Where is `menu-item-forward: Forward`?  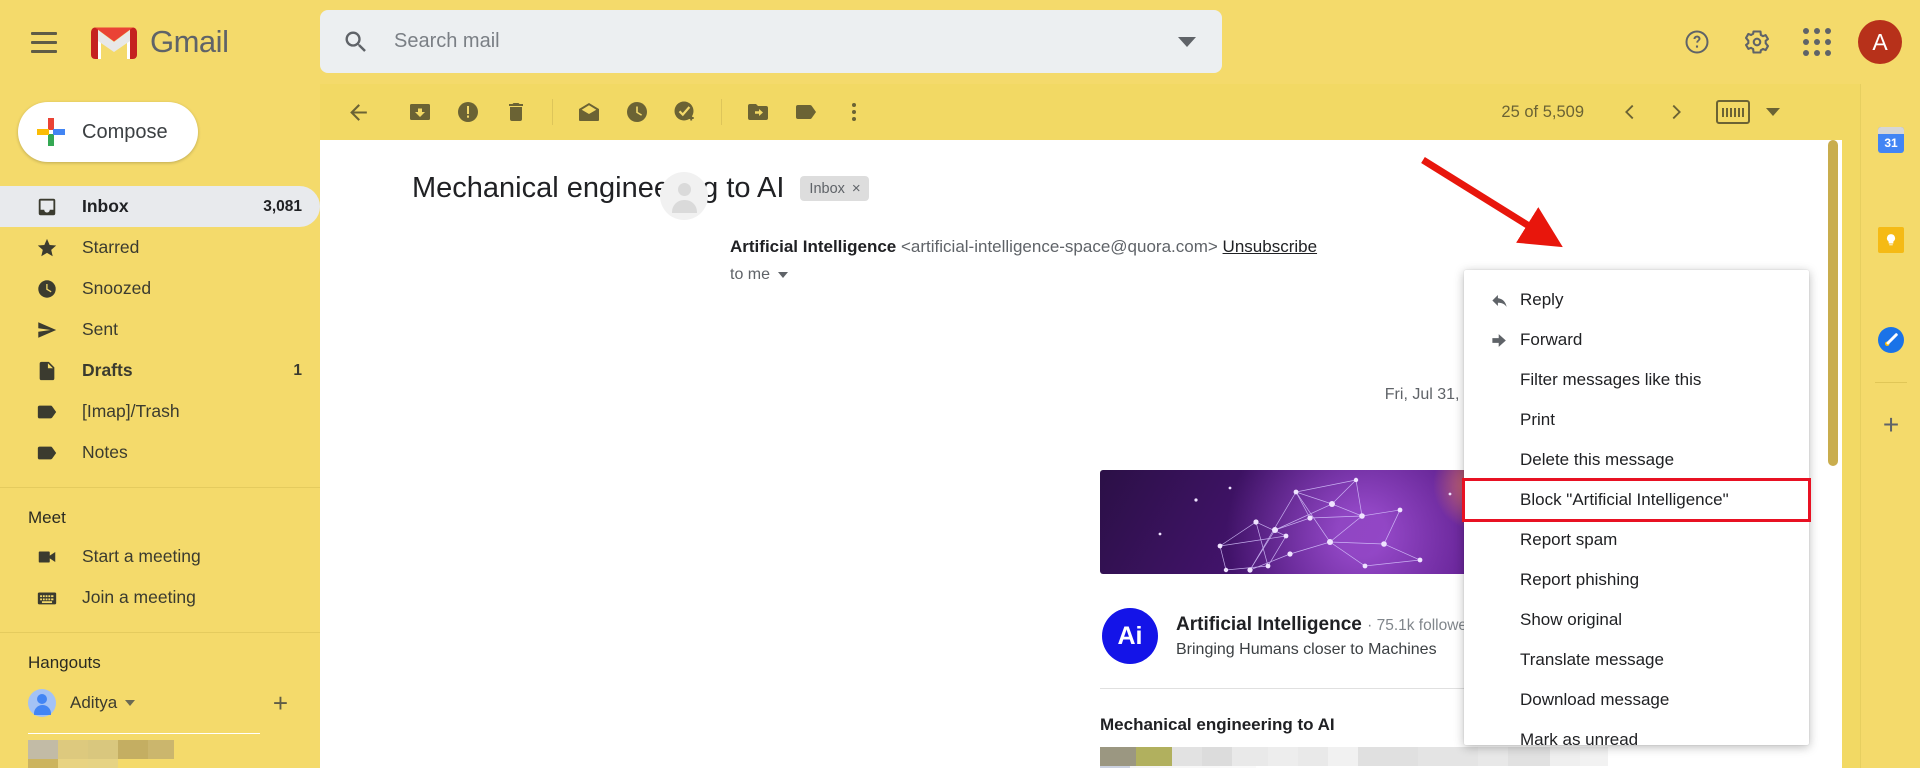
menu-item-forward: Forward is located at coordinates (1636, 340).